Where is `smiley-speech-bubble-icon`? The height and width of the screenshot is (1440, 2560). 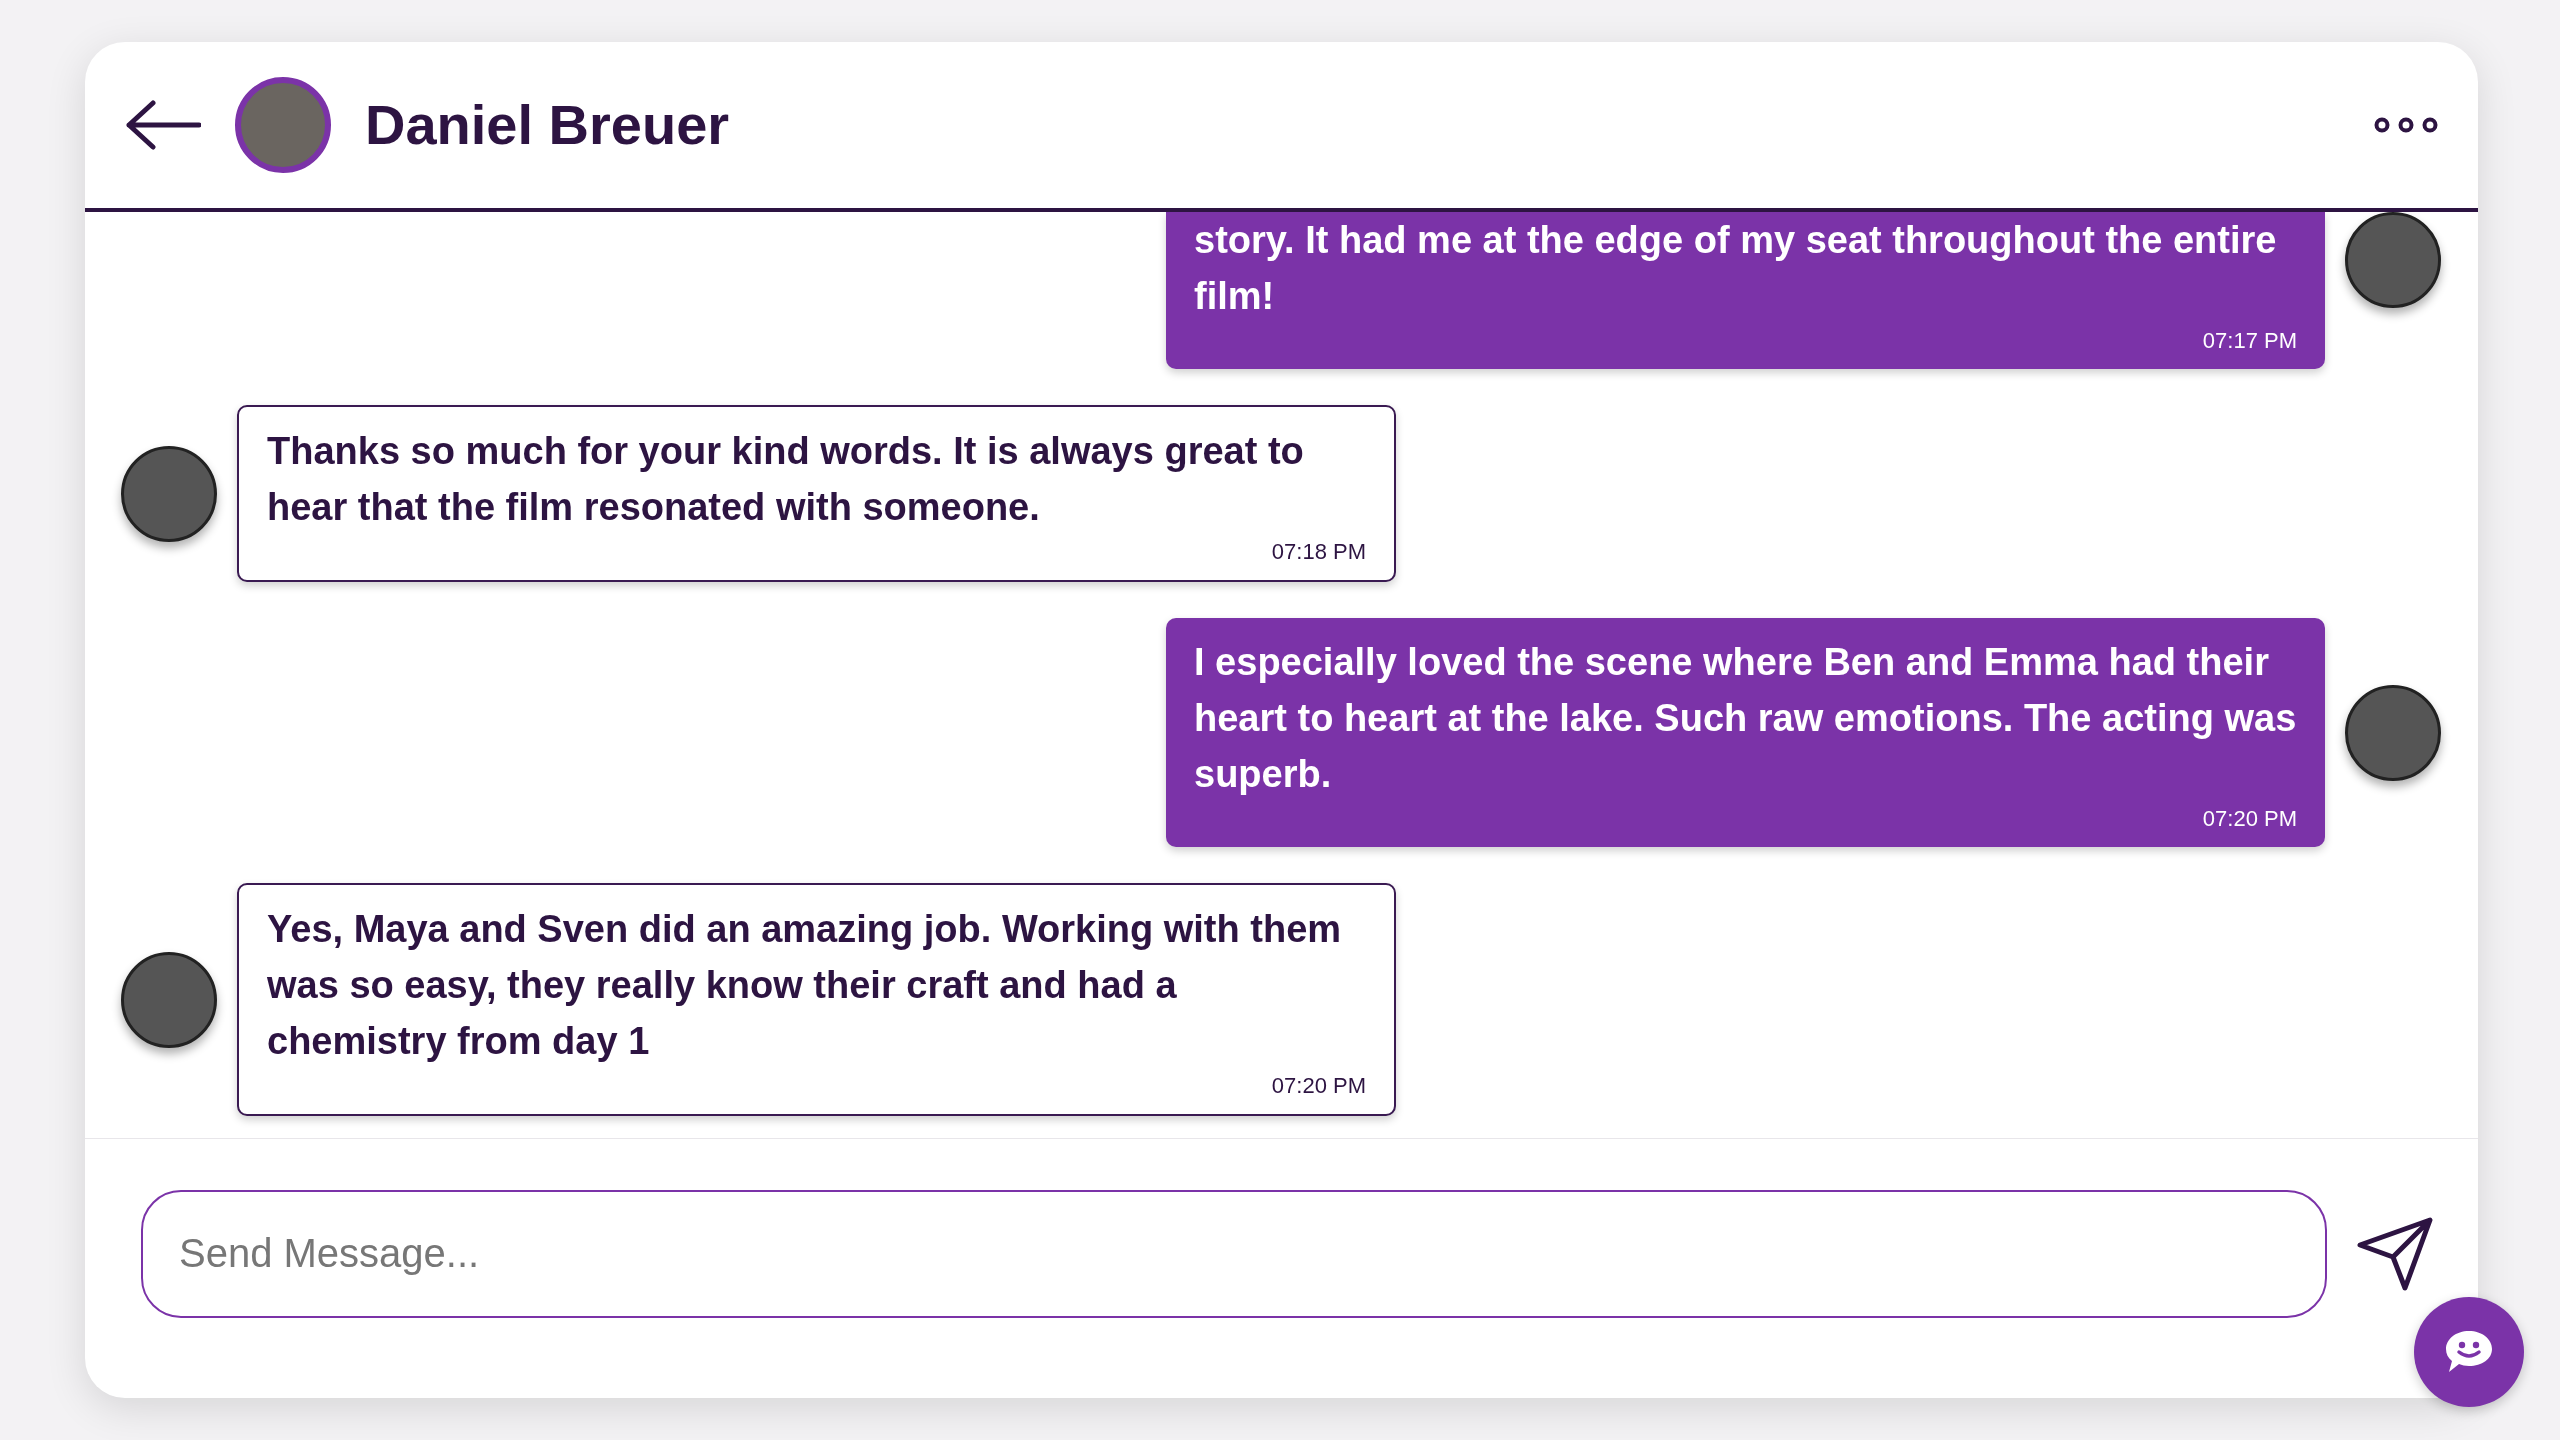
smiley-speech-bubble-icon is located at coordinates (2469, 1352).